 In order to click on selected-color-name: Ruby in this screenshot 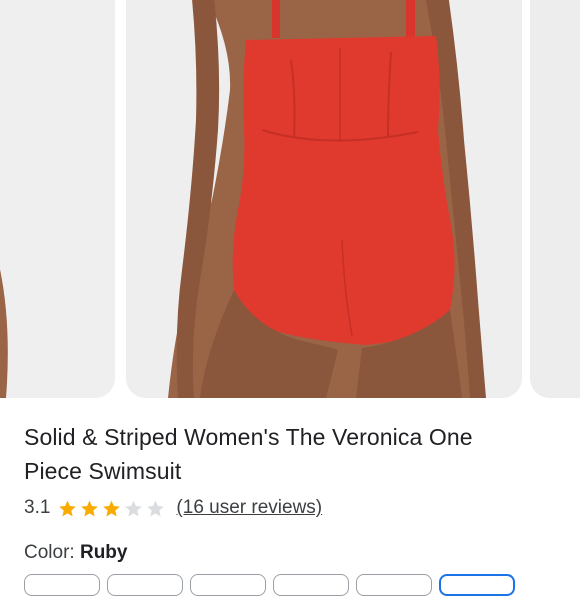, I will do `click(103, 552)`.